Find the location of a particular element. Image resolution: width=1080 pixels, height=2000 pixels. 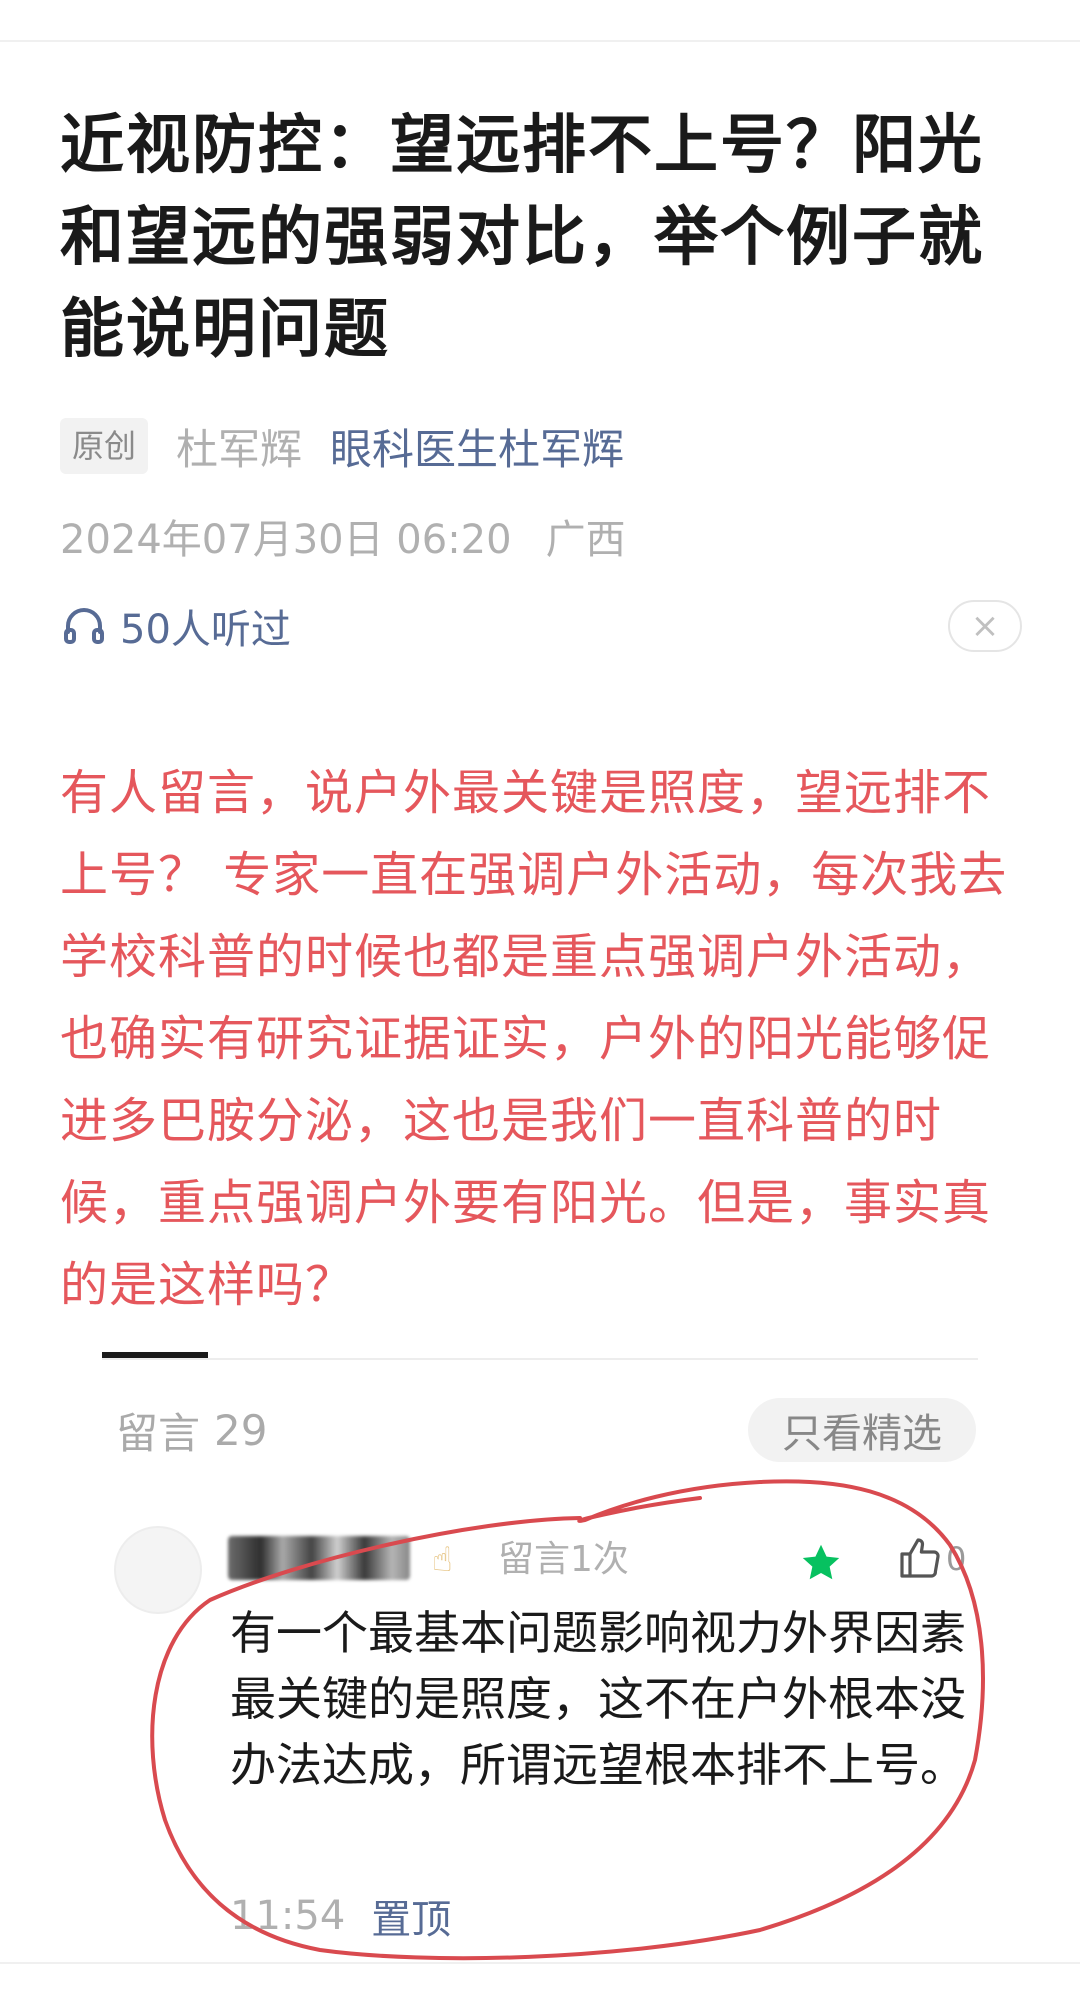

top-divider is located at coordinates (540, 41).